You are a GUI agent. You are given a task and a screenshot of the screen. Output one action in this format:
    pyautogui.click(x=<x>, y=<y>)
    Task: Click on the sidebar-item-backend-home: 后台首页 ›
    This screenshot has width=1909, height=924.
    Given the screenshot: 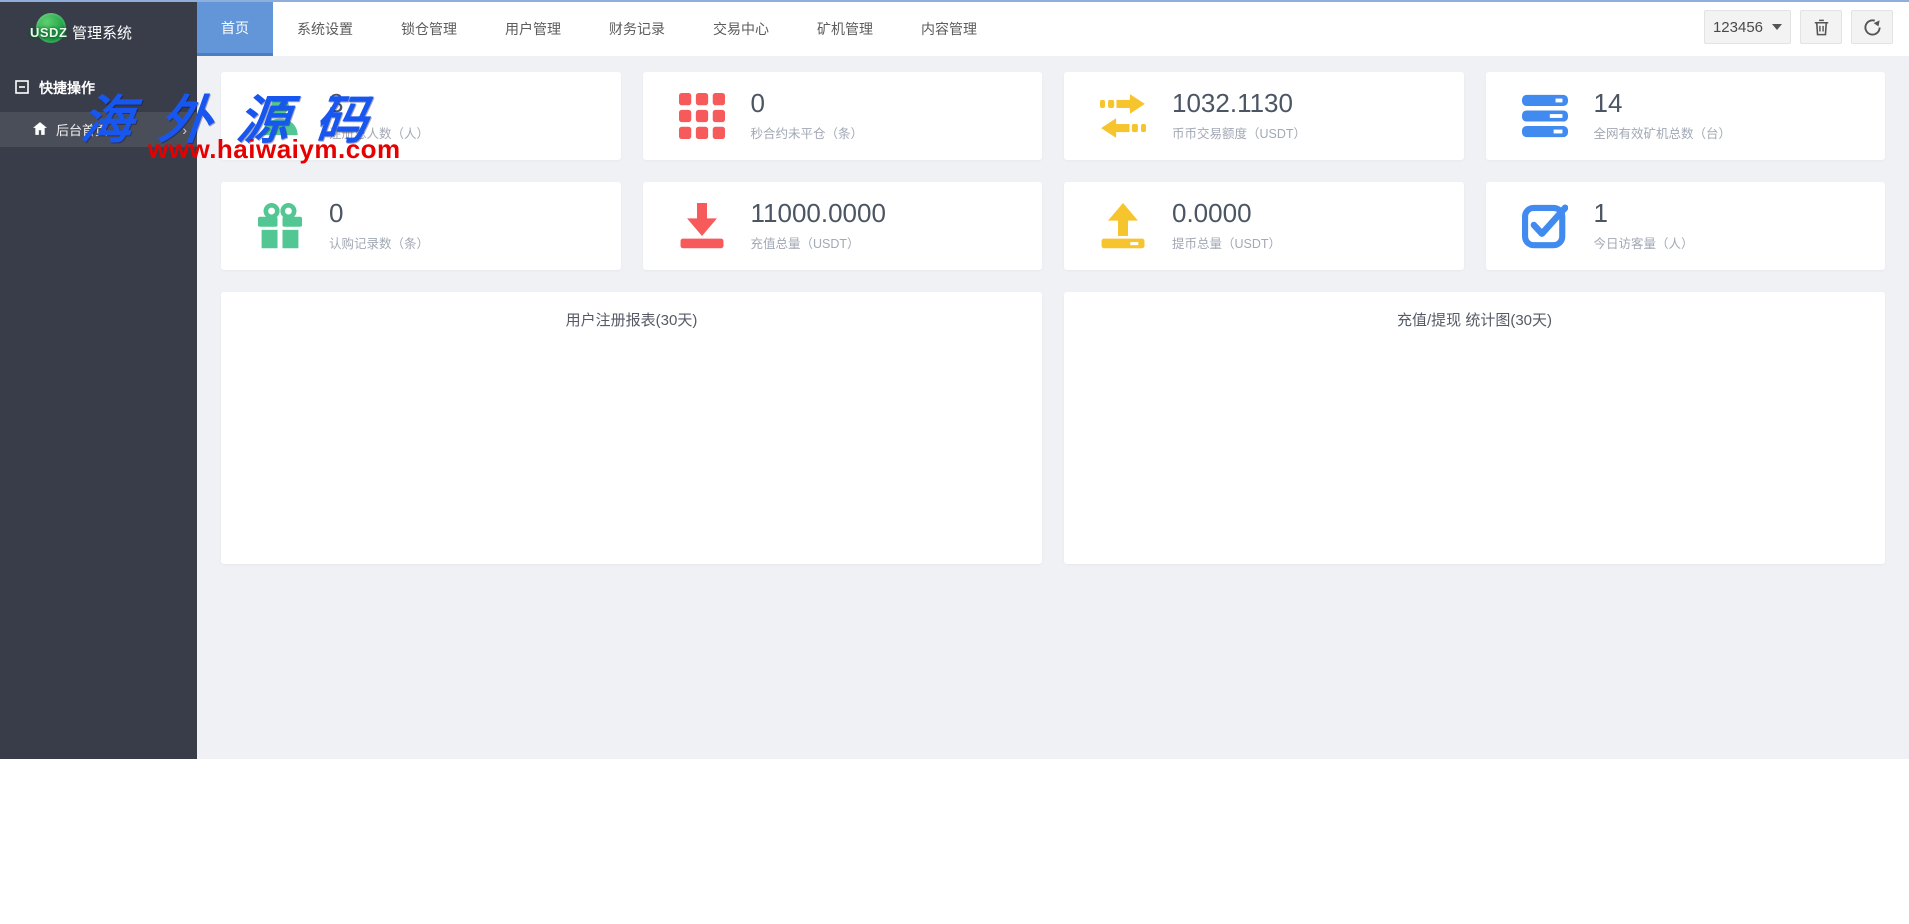 What is the action you would take?
    pyautogui.click(x=98, y=129)
    